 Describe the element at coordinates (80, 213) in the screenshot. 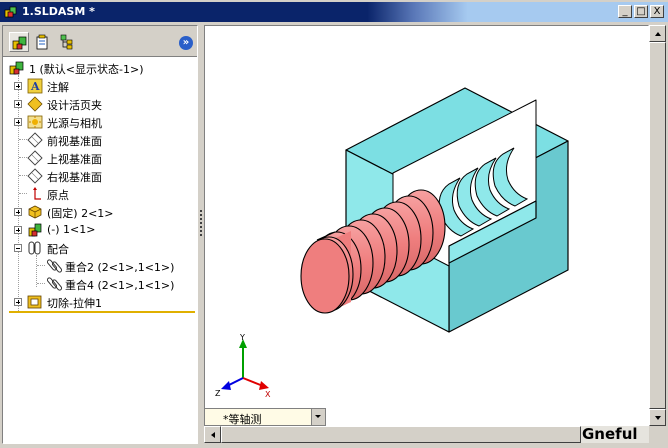

I see `tree-label: (固定) 2<1>` at that location.